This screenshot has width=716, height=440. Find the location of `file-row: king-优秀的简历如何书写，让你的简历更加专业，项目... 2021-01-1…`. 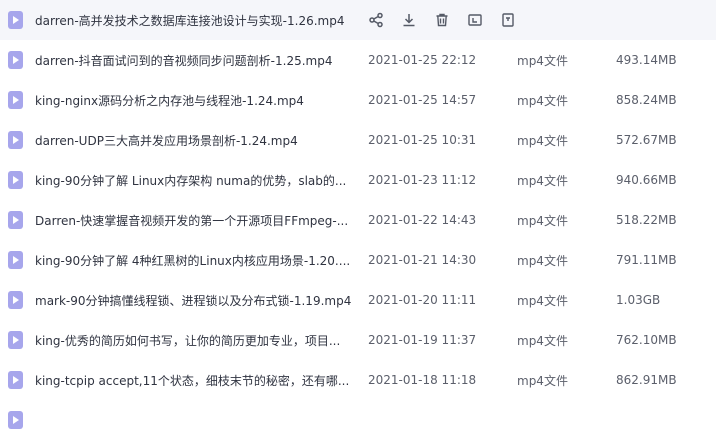

file-row: king-优秀的简历如何书写，让你的简历更加专业，项目... 2021-01-1… is located at coordinates (358, 340).